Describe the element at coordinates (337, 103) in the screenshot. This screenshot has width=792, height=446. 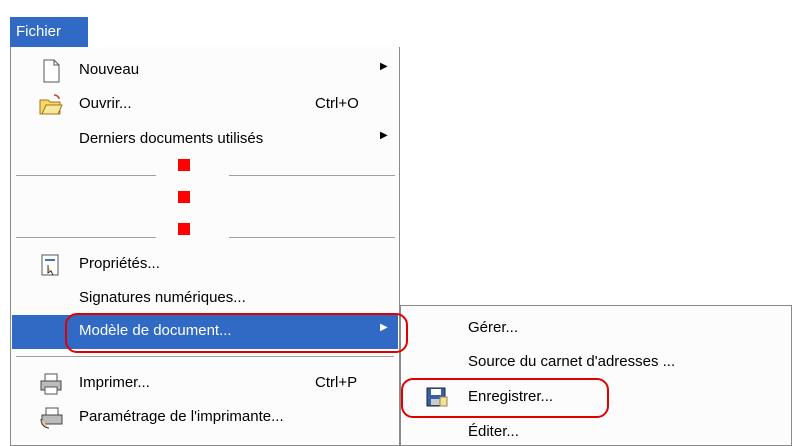
I see `shortcut-label: Ctrl+O` at that location.